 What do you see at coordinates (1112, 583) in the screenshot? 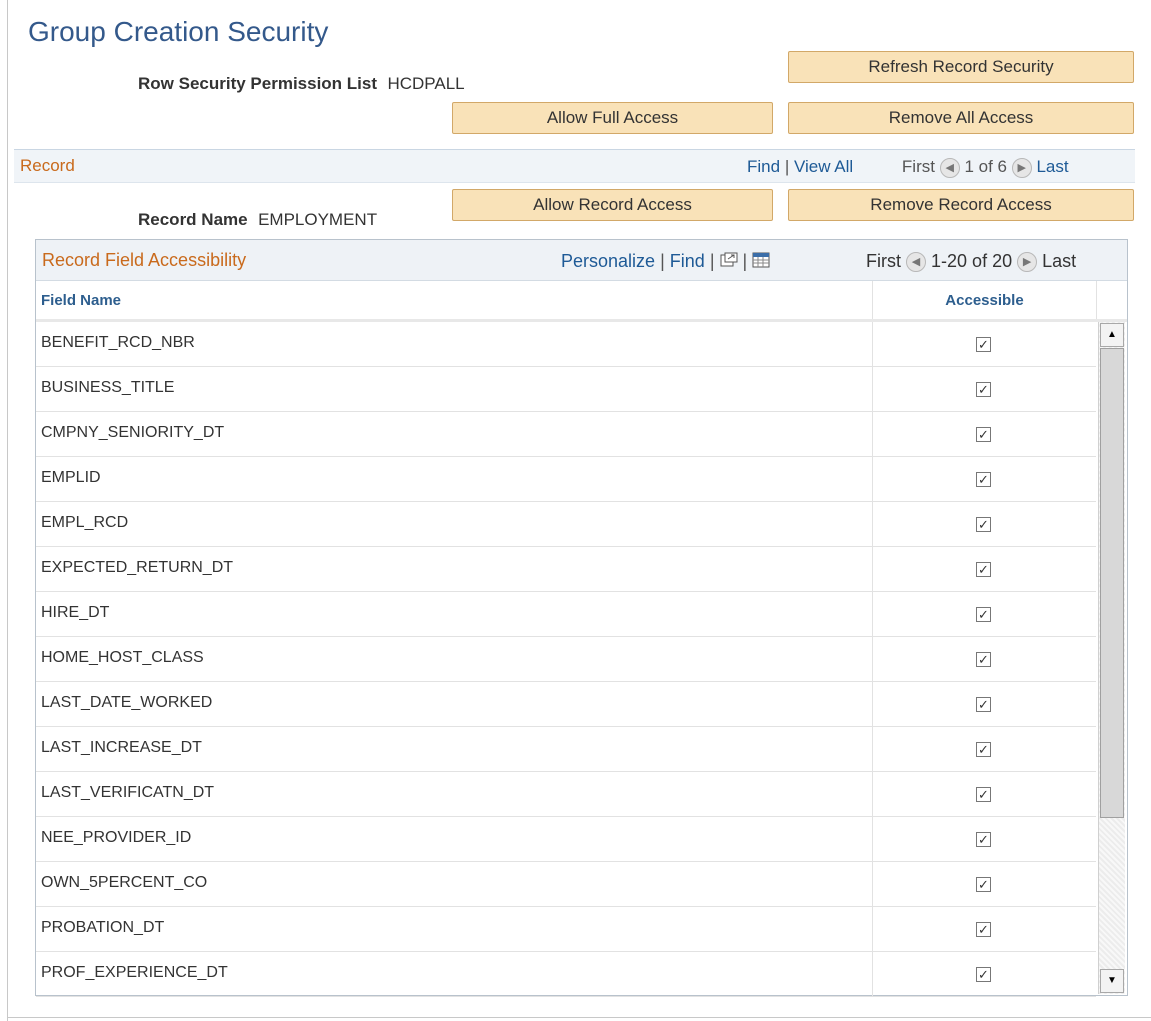
I see `scroll-thumb` at bounding box center [1112, 583].